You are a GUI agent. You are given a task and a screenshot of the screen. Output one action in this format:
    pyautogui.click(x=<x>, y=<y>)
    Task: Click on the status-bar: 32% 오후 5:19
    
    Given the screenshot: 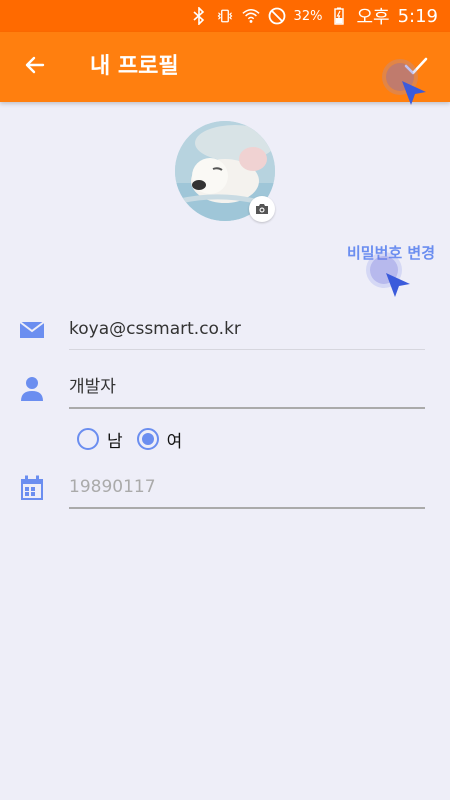 What is the action you would take?
    pyautogui.click(x=225, y=16)
    